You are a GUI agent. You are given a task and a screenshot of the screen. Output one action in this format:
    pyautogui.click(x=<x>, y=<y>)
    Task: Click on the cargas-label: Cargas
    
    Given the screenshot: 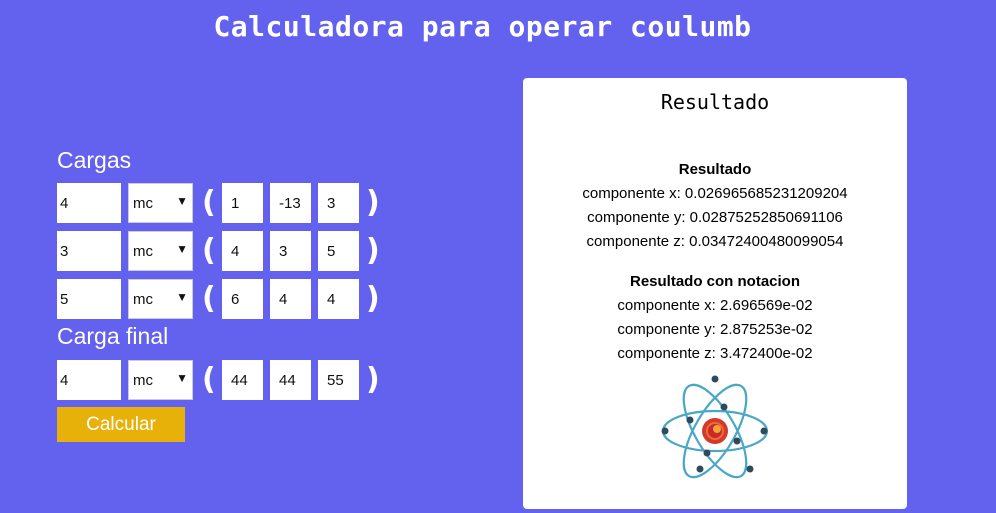 What is the action you would take?
    pyautogui.click(x=94, y=160)
    